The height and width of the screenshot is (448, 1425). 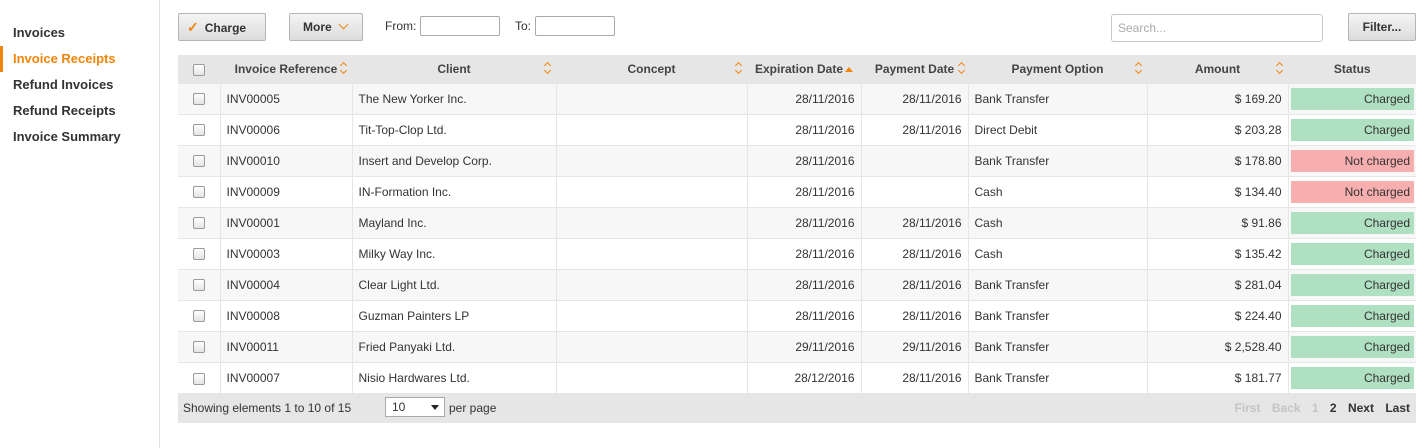 What do you see at coordinates (285, 222) in the screenshot?
I see `cell-invoice-reference: INV00001` at bounding box center [285, 222].